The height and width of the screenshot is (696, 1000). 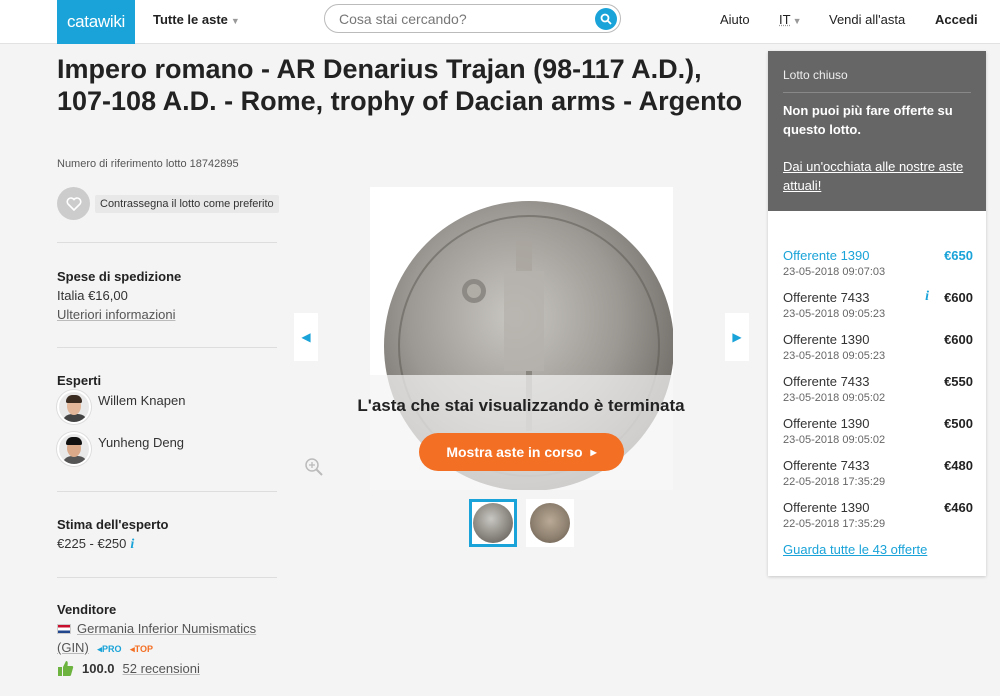 I want to click on experts-title: Esperti, so click(x=79, y=380).